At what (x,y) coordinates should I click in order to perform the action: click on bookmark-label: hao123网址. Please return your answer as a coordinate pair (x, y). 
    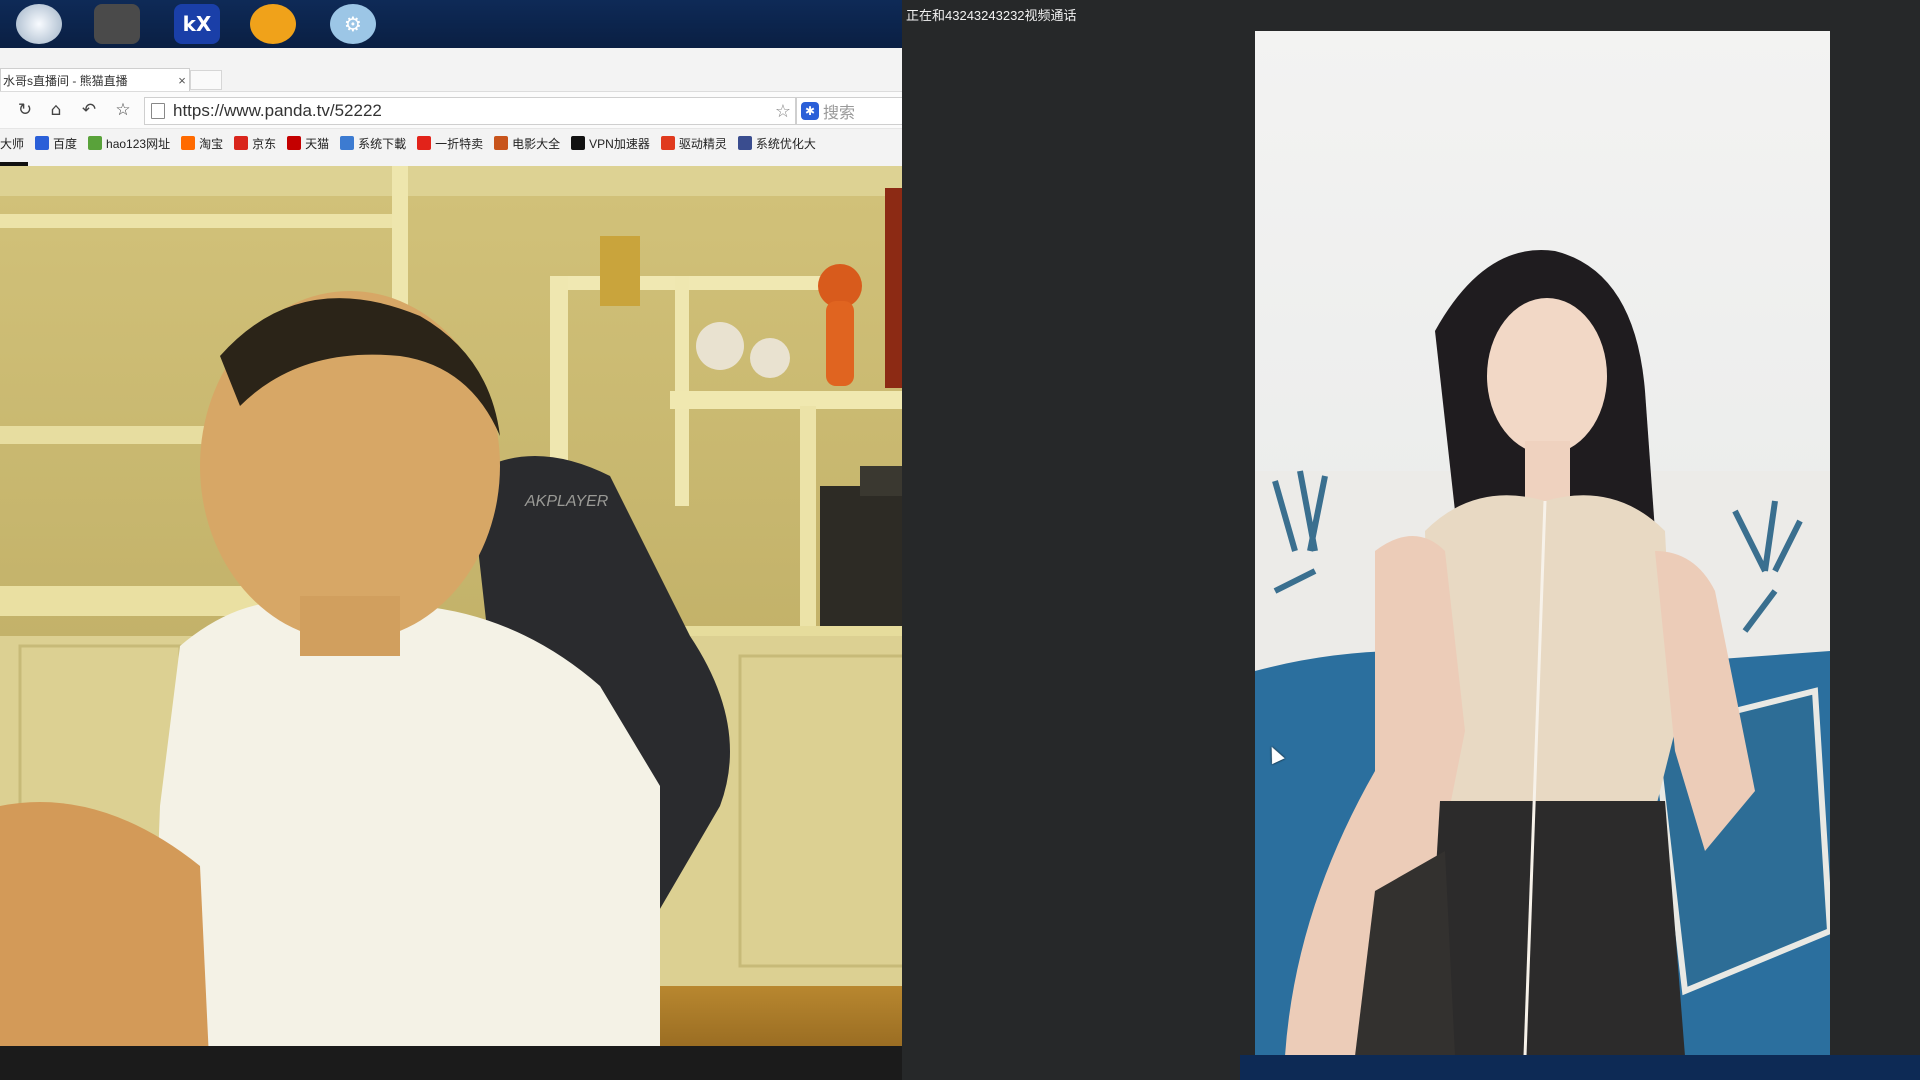
    Looking at the image, I should click on (138, 143).